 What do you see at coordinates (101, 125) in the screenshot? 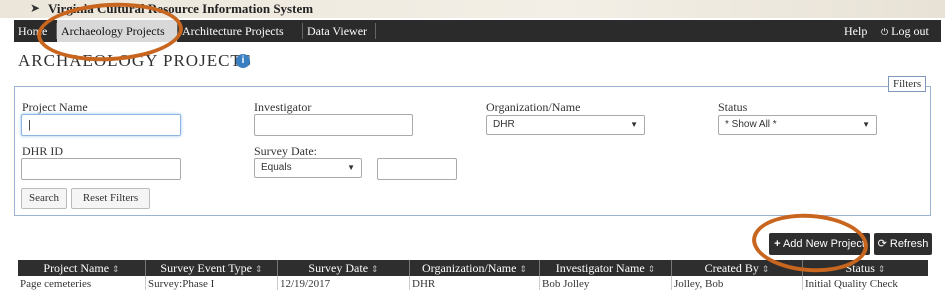
I see `project-name-input: |` at bounding box center [101, 125].